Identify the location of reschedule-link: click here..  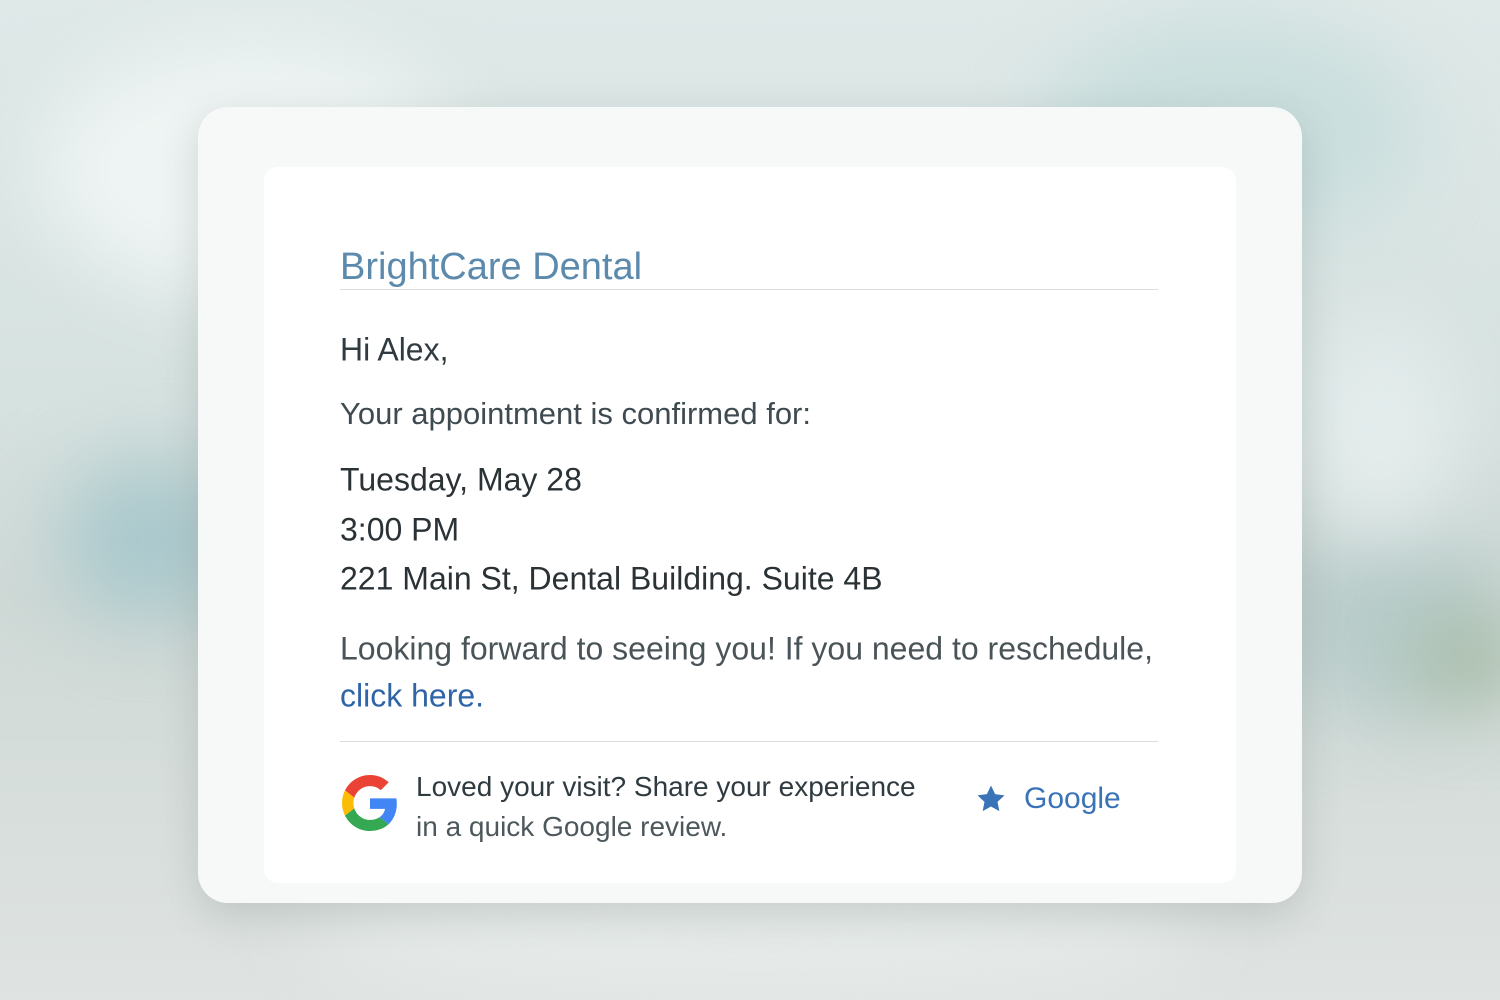
(412, 696).